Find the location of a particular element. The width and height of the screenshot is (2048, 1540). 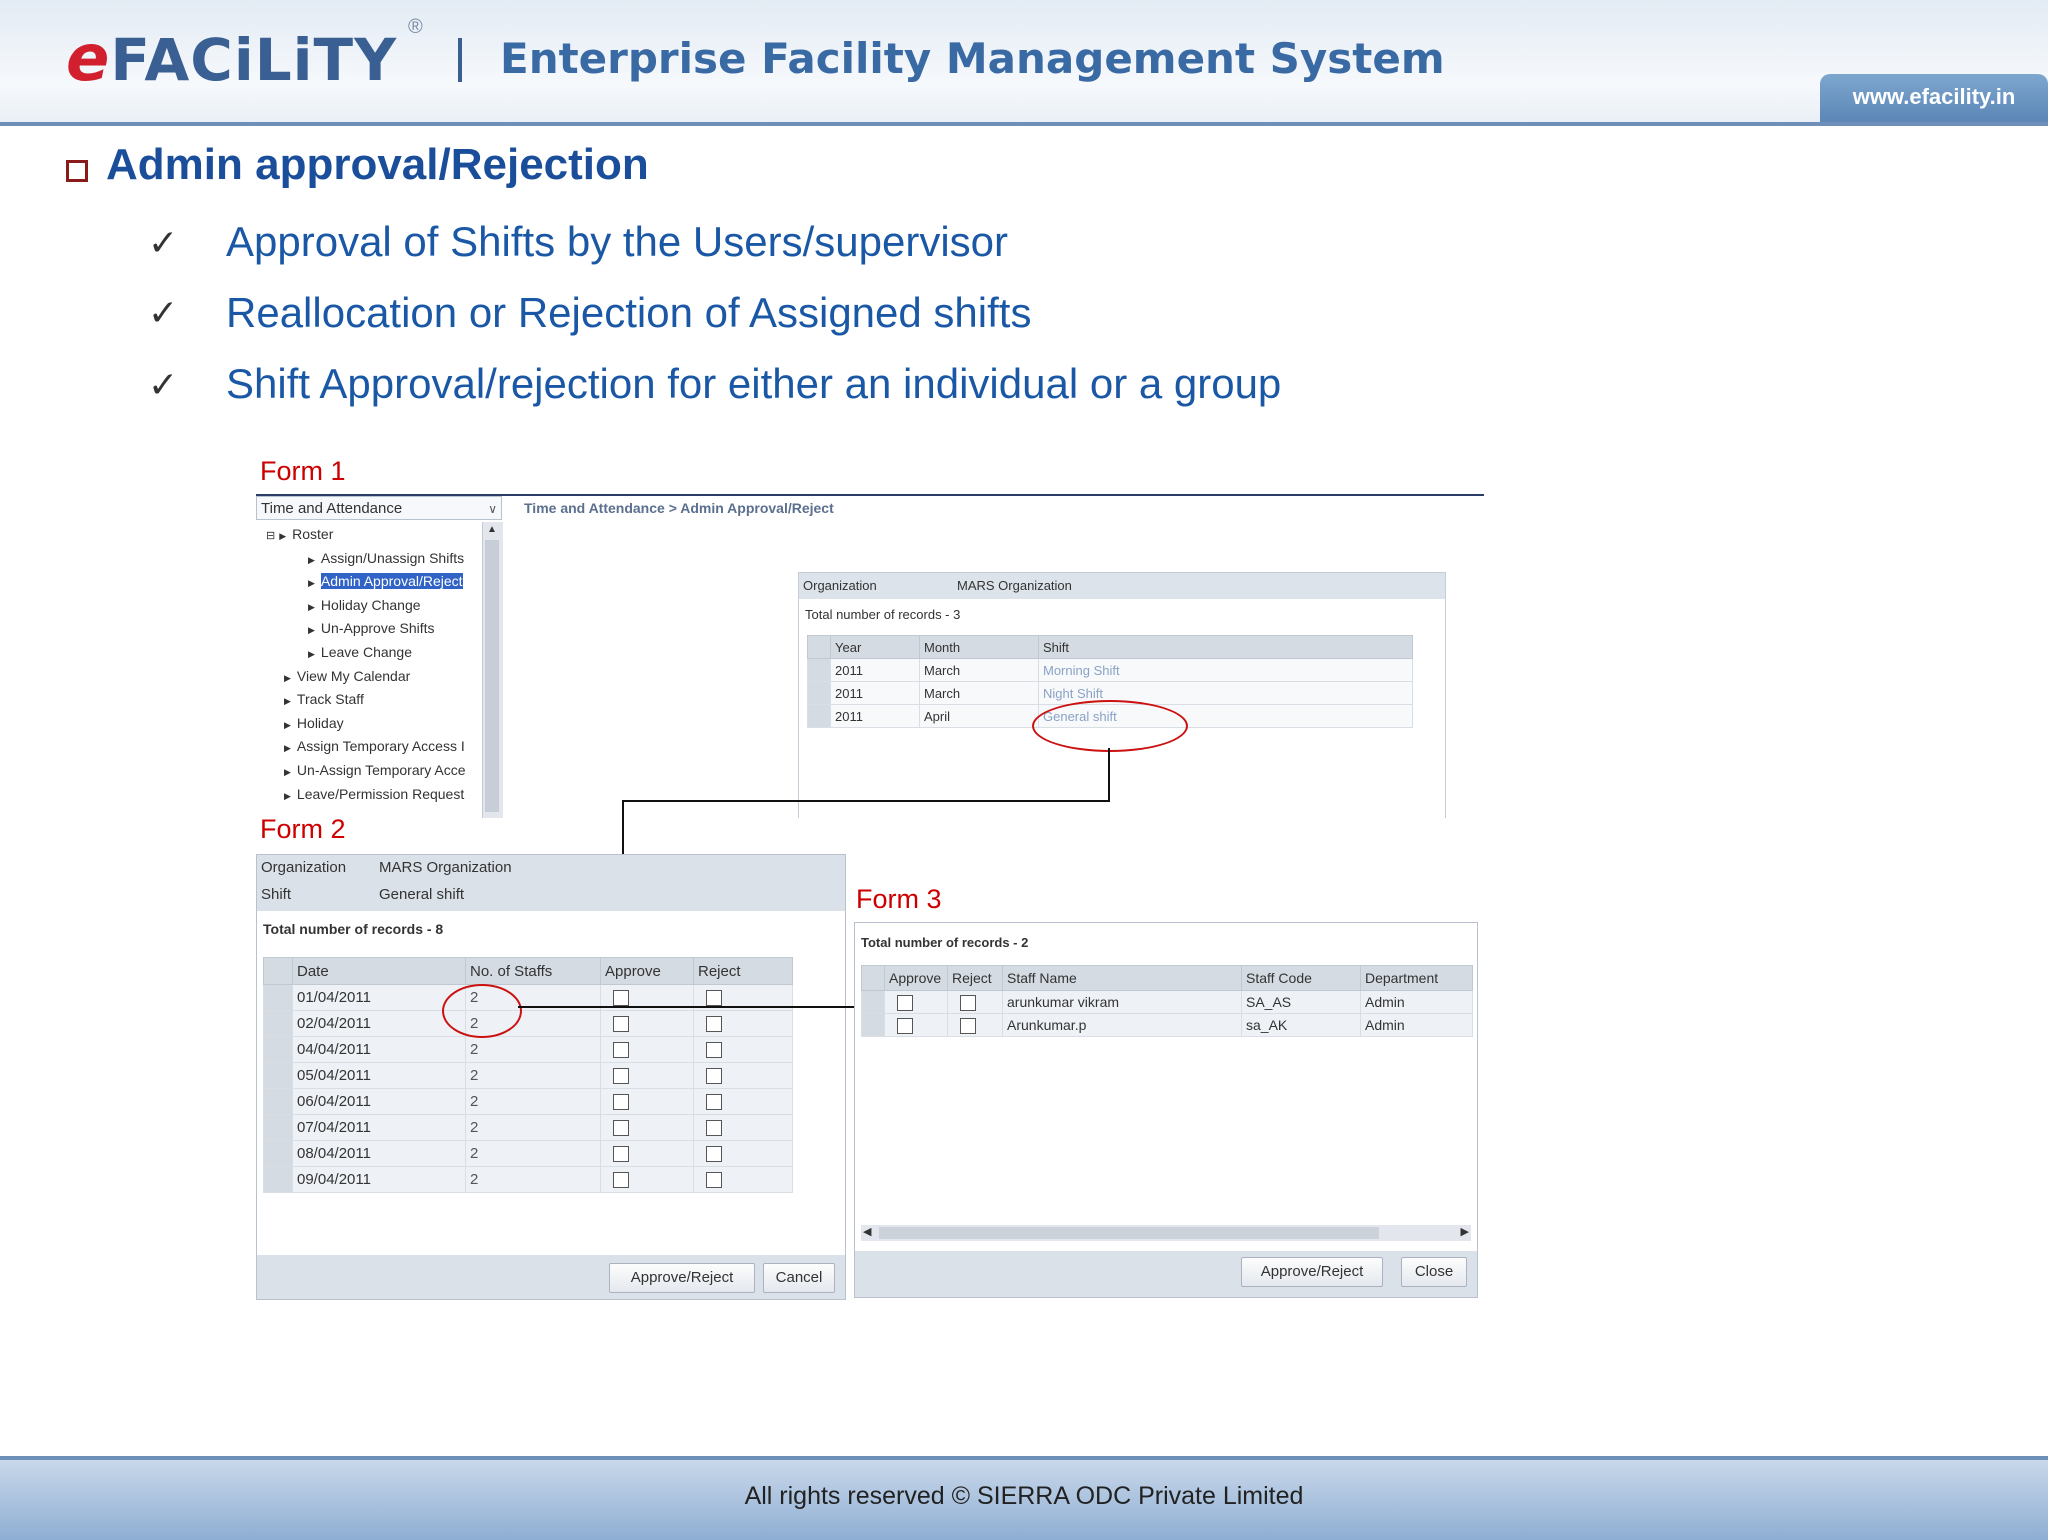

tree-item-assign-unassign-shifts: ▶ Assign/Unassign Shifts is located at coordinates (386, 558).